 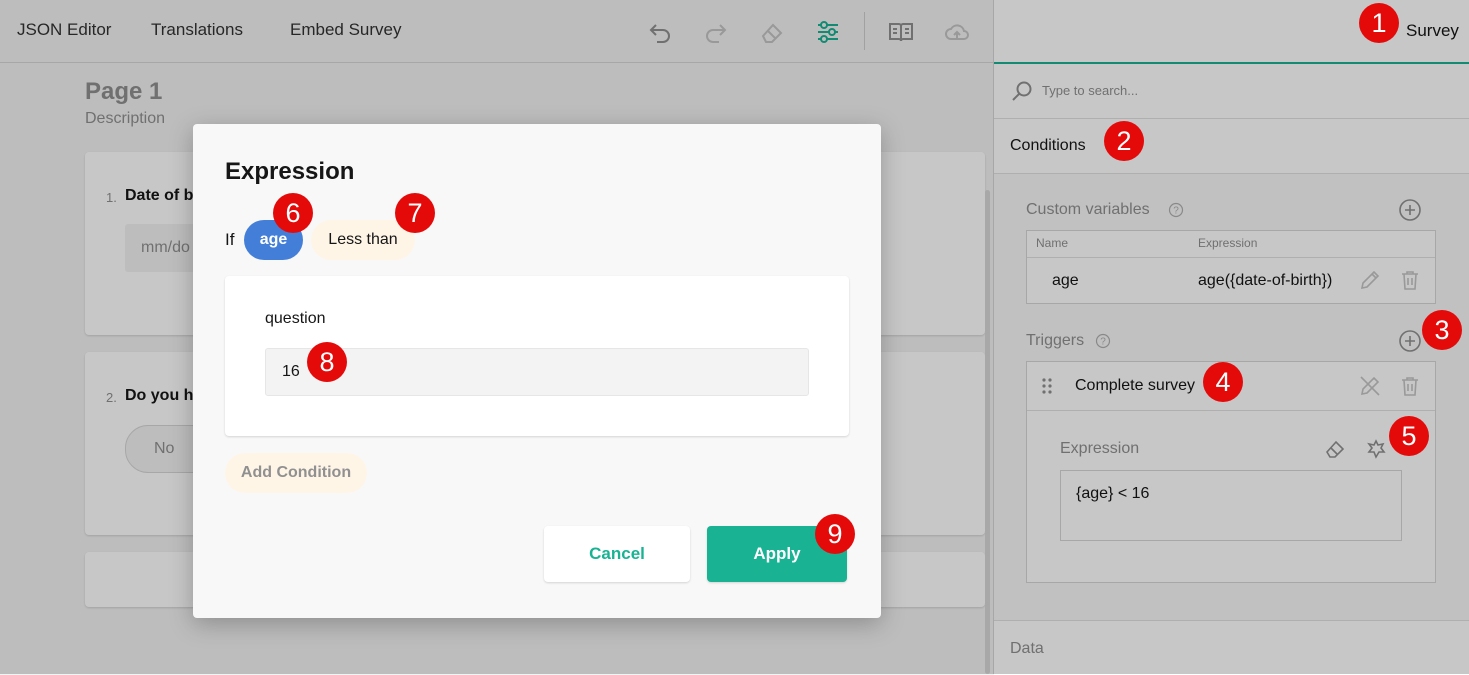 I want to click on callout-badge: 1, so click(x=1379, y=23).